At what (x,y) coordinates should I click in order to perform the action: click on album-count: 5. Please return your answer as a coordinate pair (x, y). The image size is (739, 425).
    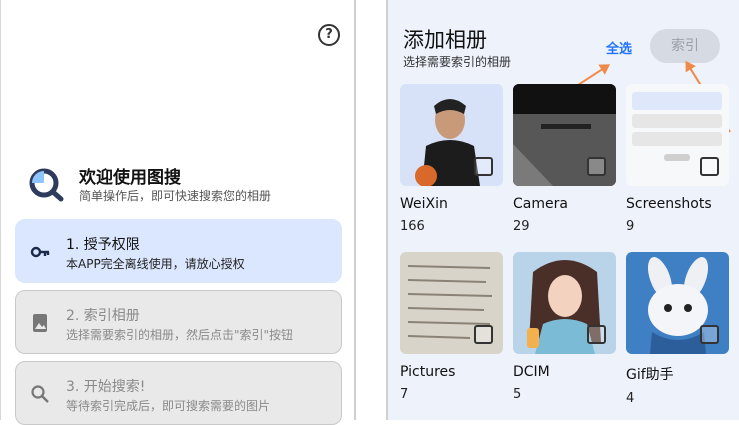
    Looking at the image, I should click on (517, 394).